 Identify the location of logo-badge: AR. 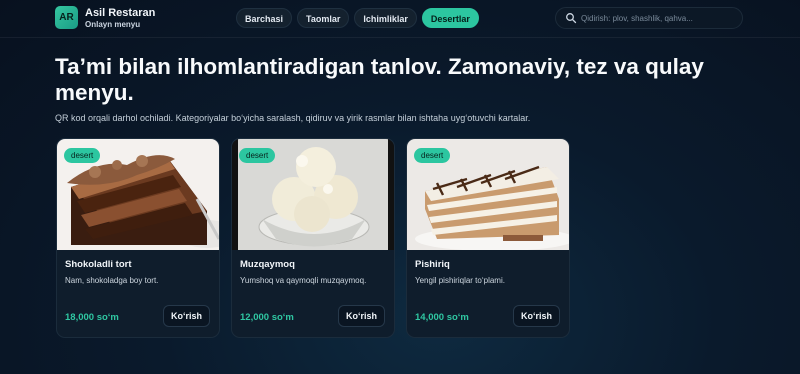
(66, 17).